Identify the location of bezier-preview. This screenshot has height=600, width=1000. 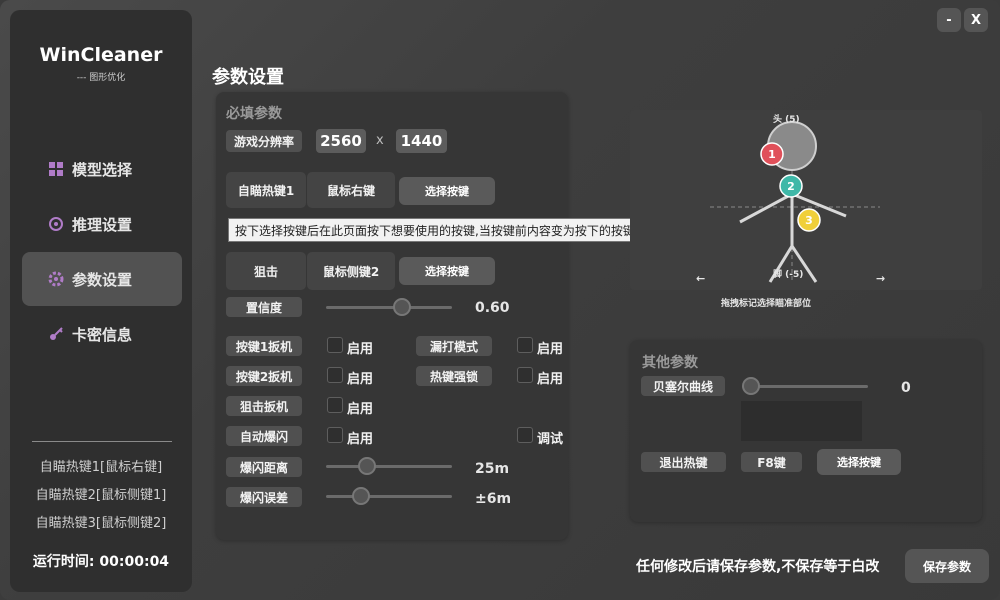
(801, 421).